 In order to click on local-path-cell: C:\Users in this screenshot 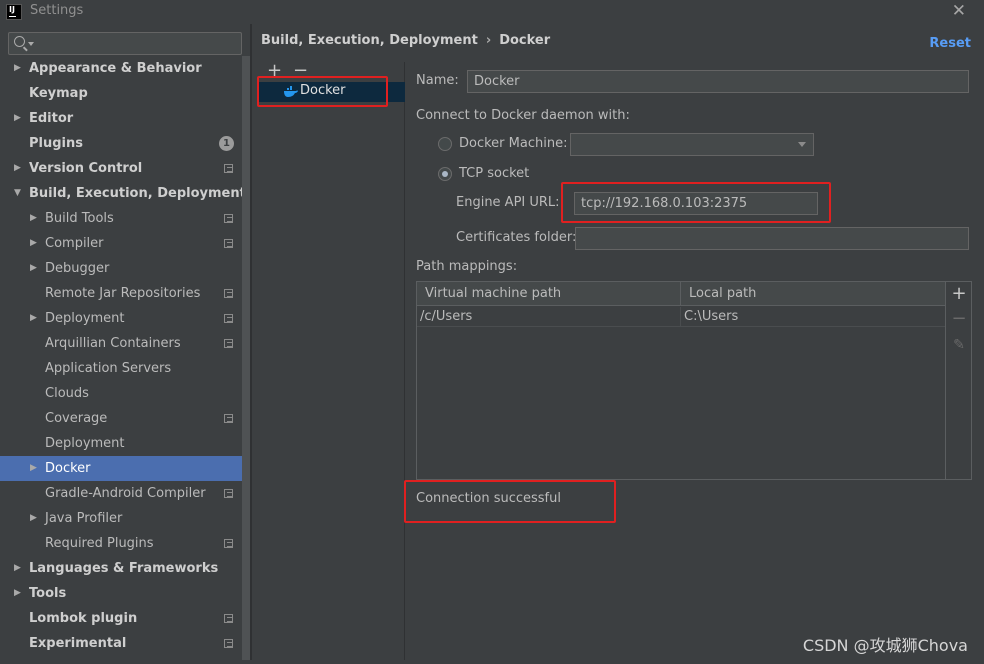, I will do `click(813, 317)`.